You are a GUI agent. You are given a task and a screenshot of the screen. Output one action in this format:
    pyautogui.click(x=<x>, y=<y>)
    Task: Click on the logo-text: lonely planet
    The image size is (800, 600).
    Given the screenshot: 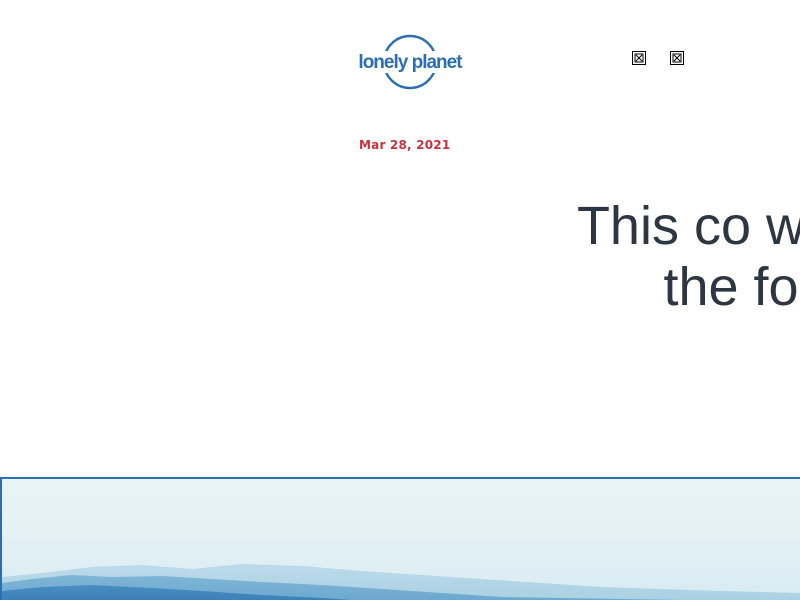 What is the action you would take?
    pyautogui.click(x=410, y=62)
    